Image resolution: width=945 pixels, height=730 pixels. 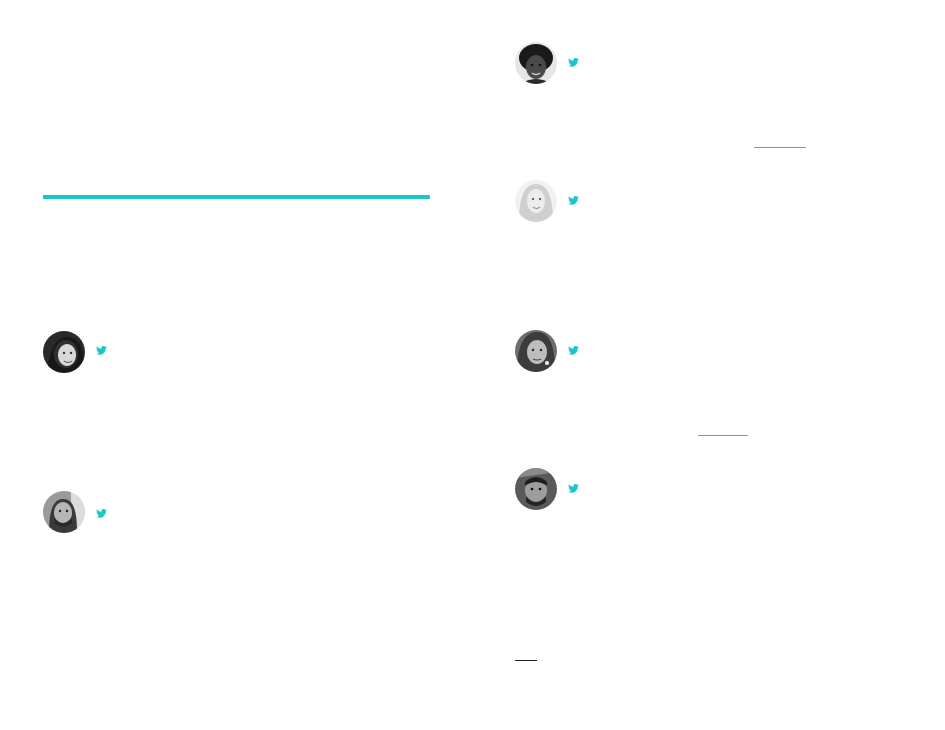 I want to click on section-divider, so click(x=236, y=197).